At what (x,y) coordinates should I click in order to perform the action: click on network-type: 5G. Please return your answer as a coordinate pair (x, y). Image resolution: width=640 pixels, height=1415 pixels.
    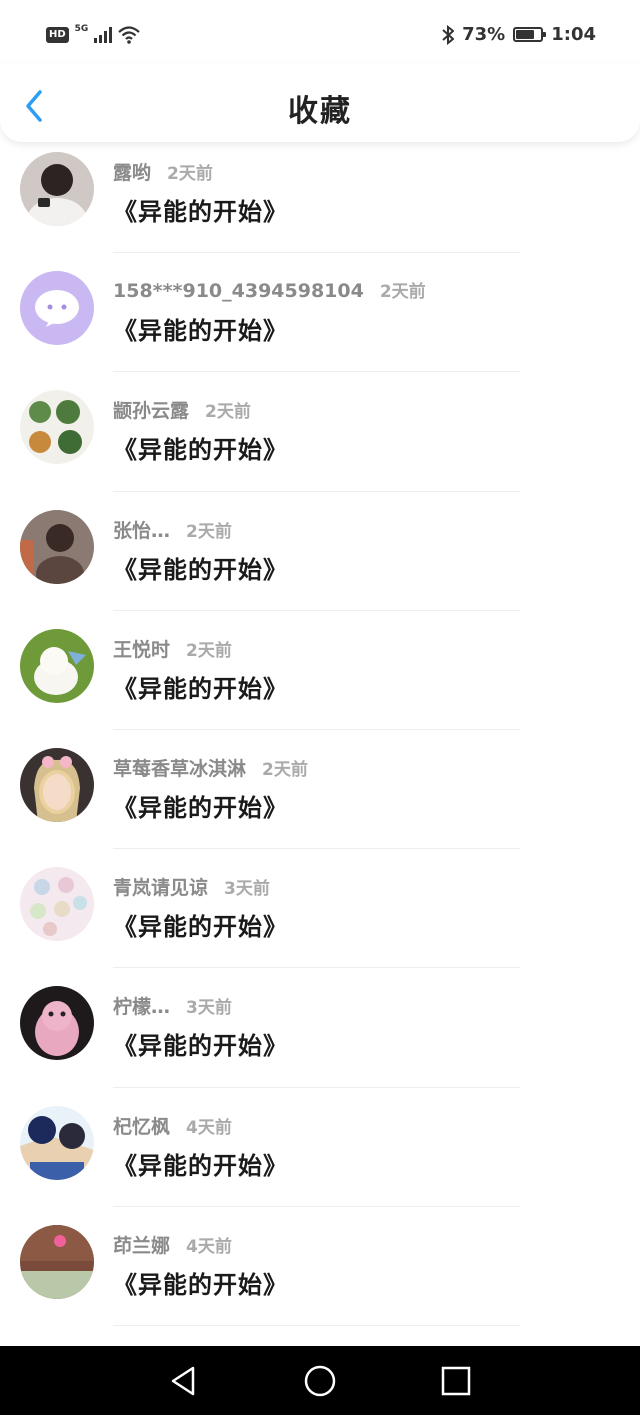
    Looking at the image, I should click on (81, 29).